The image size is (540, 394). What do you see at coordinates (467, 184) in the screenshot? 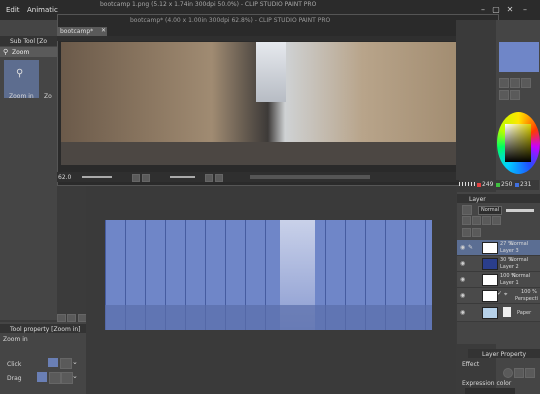
I see `color-history` at bounding box center [467, 184].